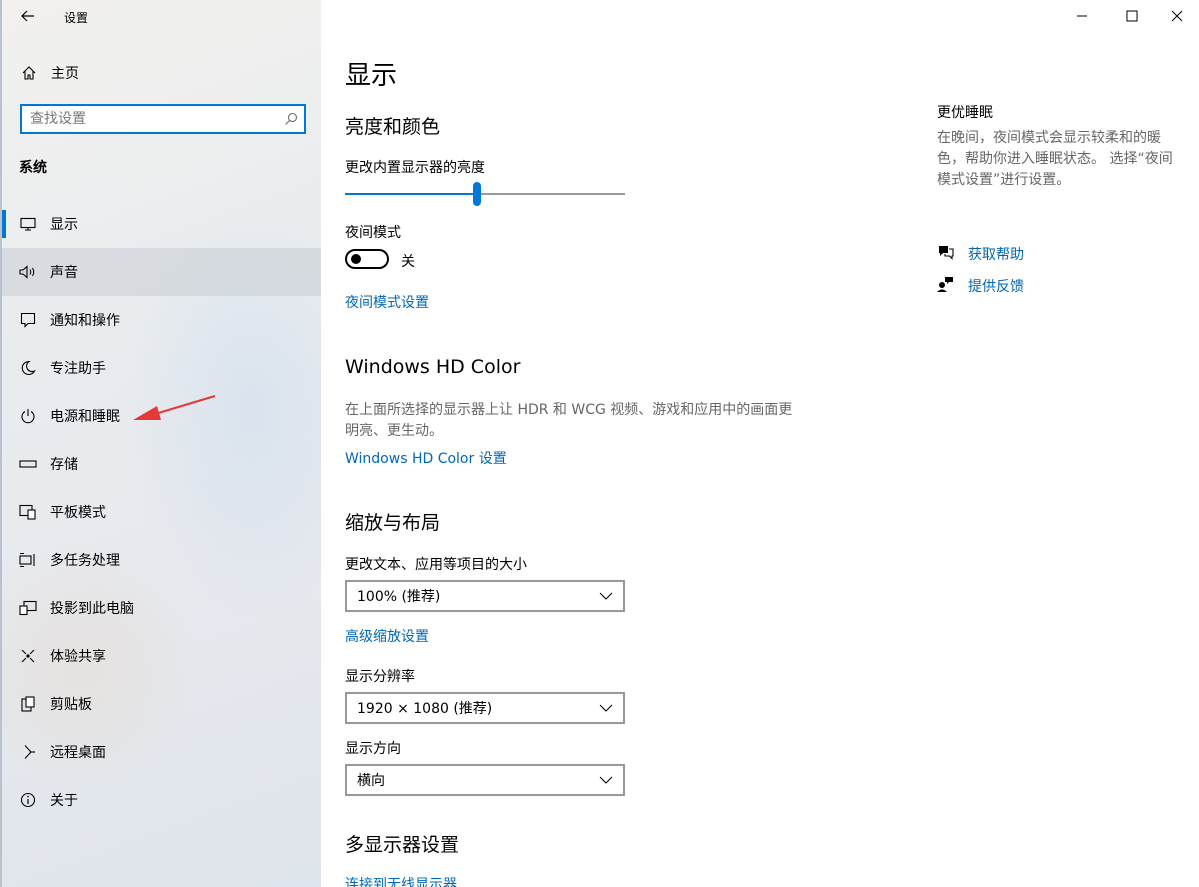 The width and height of the screenshot is (1199, 887). What do you see at coordinates (161, 800) in the screenshot?
I see `sidebar-item-about: 关于` at bounding box center [161, 800].